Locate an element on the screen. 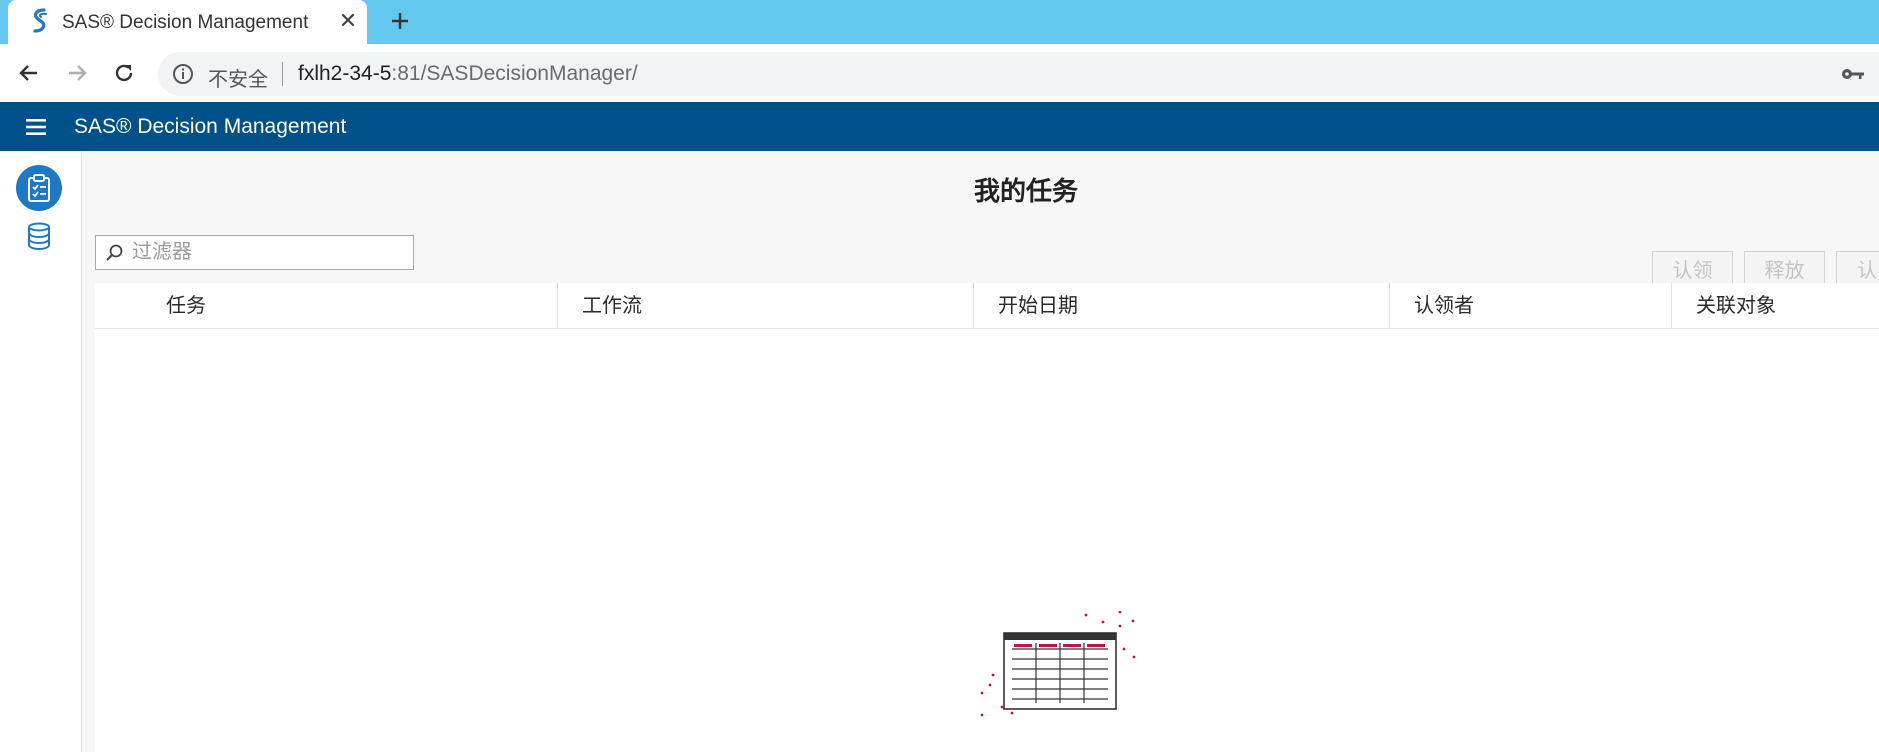 The image size is (1879, 752). claim-more-button: 认 is located at coordinates (1857, 268).